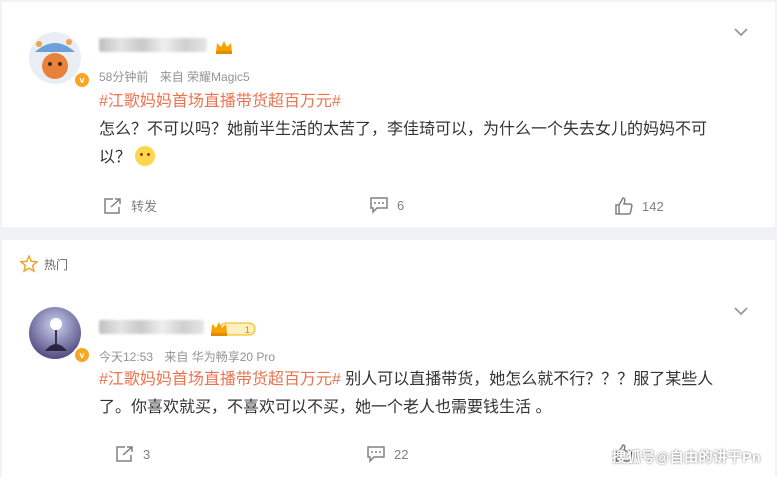  Describe the element at coordinates (220, 357) in the screenshot. I see `post-source: 来自 华为畅享20 Pro` at that location.